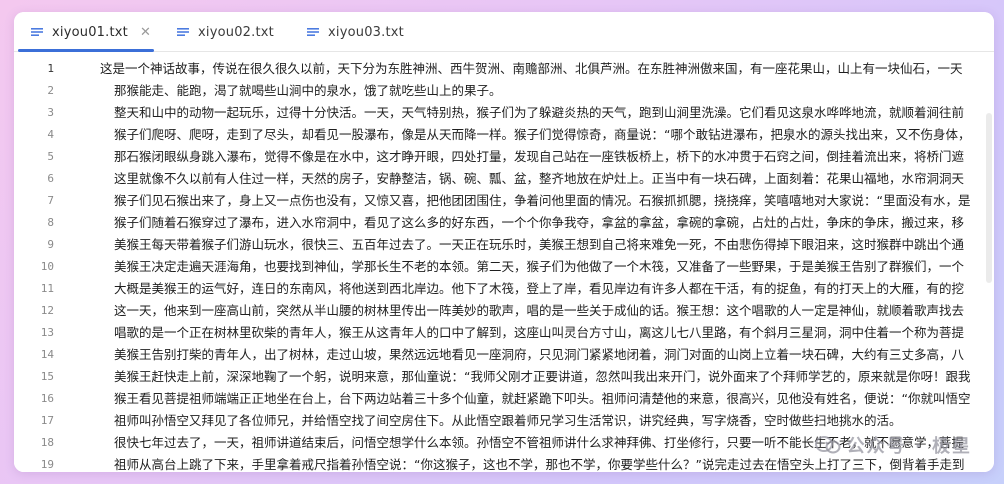 The height and width of the screenshot is (484, 1004). I want to click on line-number: 1, so click(50, 68).